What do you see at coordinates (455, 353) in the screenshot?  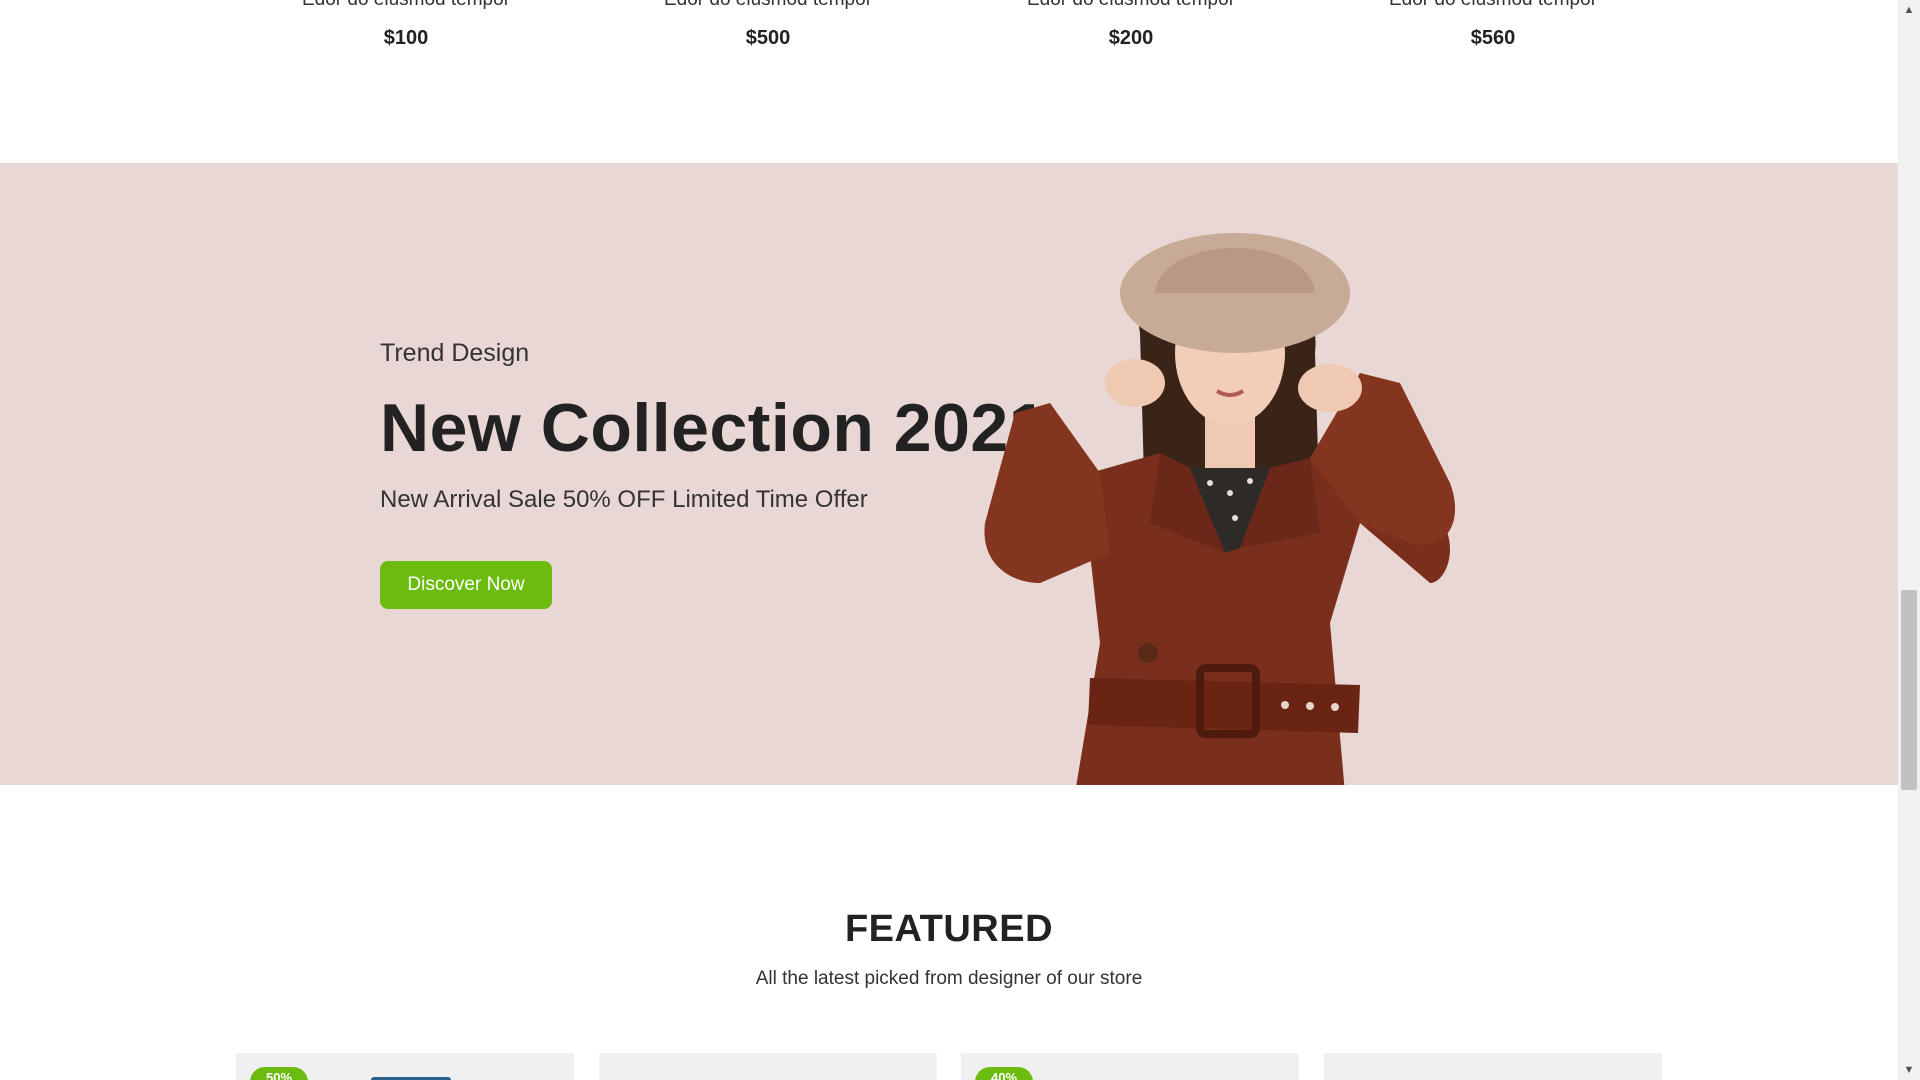 I see `hero-subtitle: Trend Design` at bounding box center [455, 353].